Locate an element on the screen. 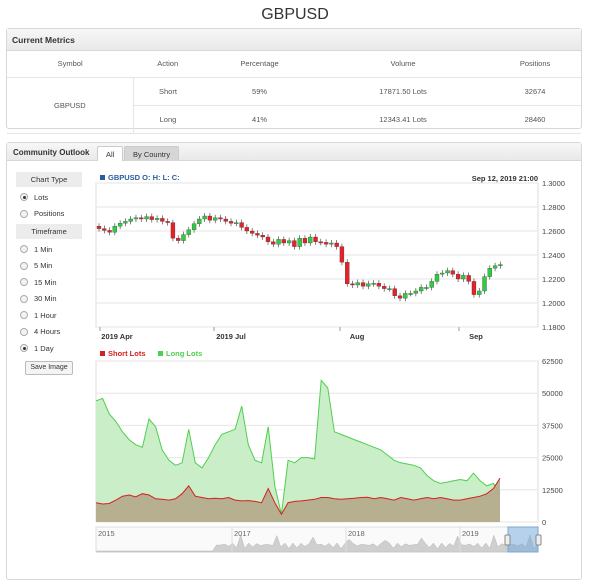 Image resolution: width=590 pixels, height=587 pixels. y-tick-label: 1.3000 is located at coordinates (553, 183).